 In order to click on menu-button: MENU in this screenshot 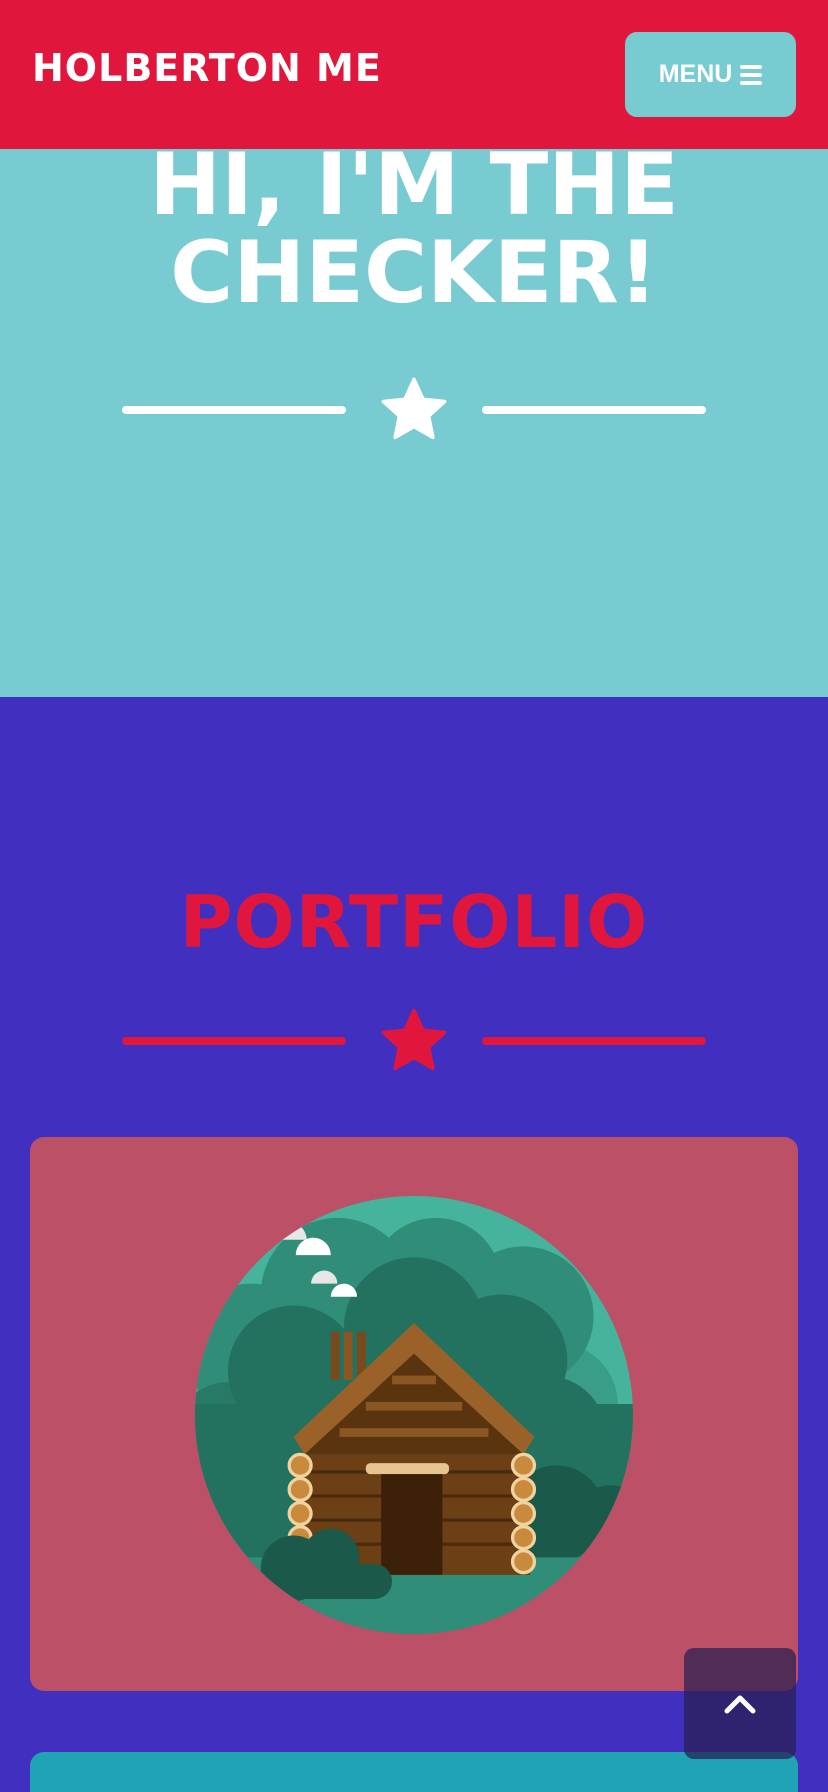, I will do `click(710, 74)`.